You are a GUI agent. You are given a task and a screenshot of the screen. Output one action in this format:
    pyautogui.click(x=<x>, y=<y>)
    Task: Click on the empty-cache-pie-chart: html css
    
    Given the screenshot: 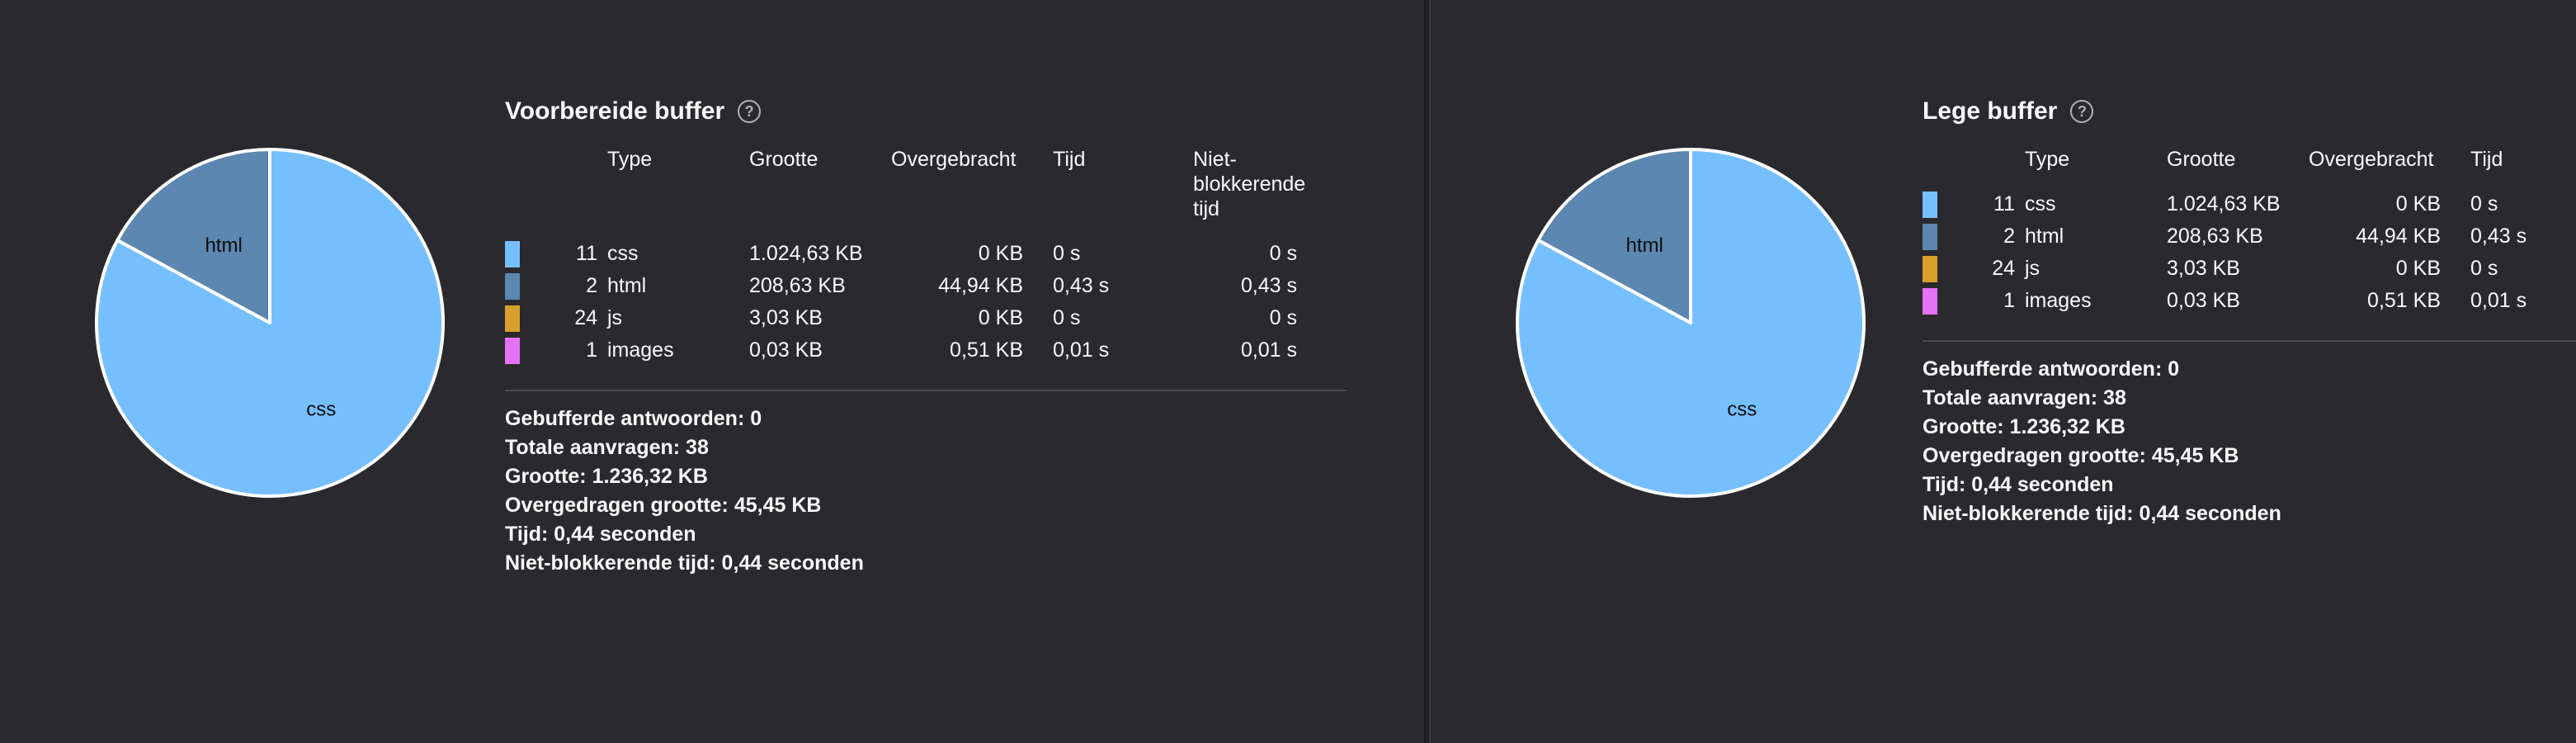 What is the action you would take?
    pyautogui.click(x=1691, y=323)
    